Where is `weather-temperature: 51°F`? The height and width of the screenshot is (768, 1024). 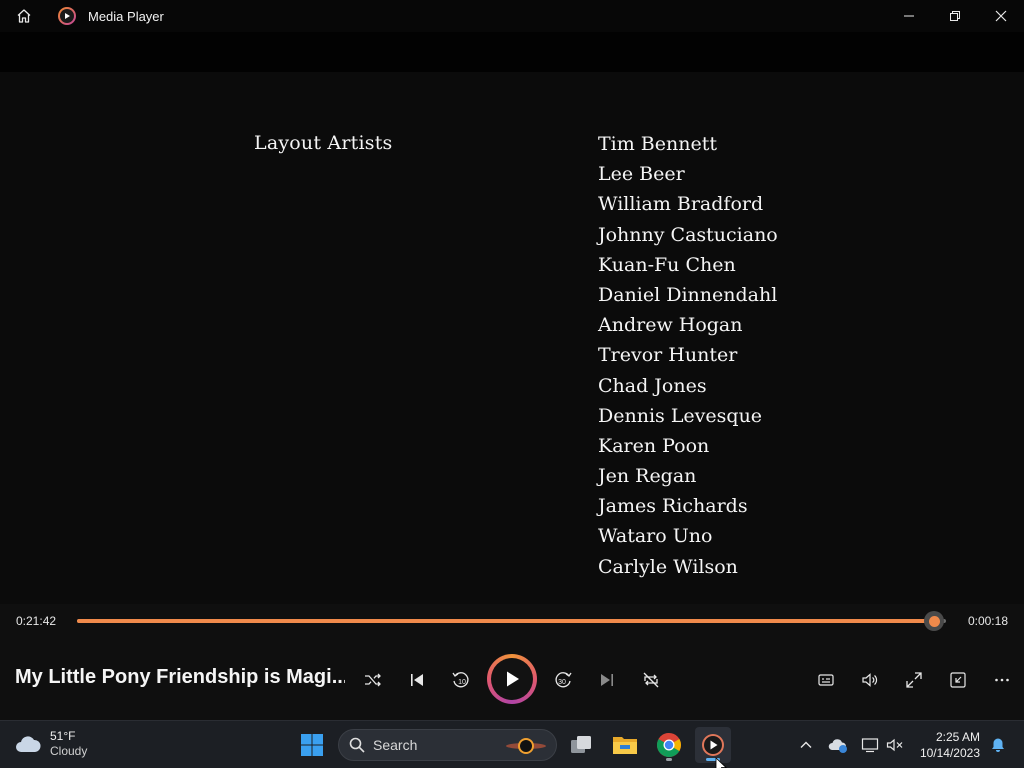
weather-temperature: 51°F is located at coordinates (63, 736).